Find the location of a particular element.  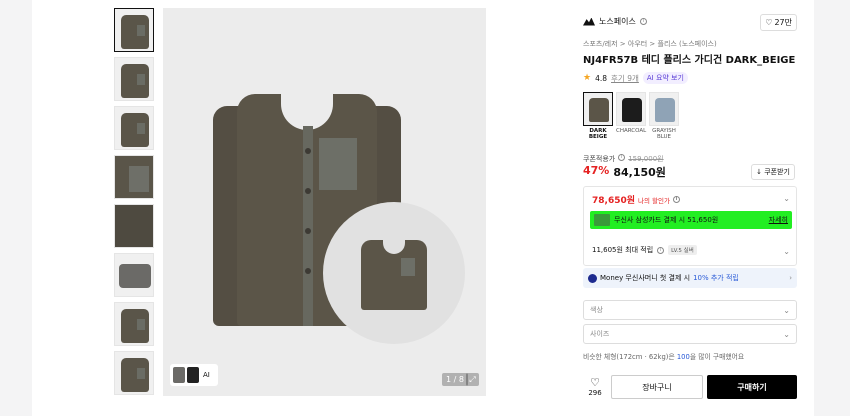

color-select: 색상 ⌄ is located at coordinates (690, 310).